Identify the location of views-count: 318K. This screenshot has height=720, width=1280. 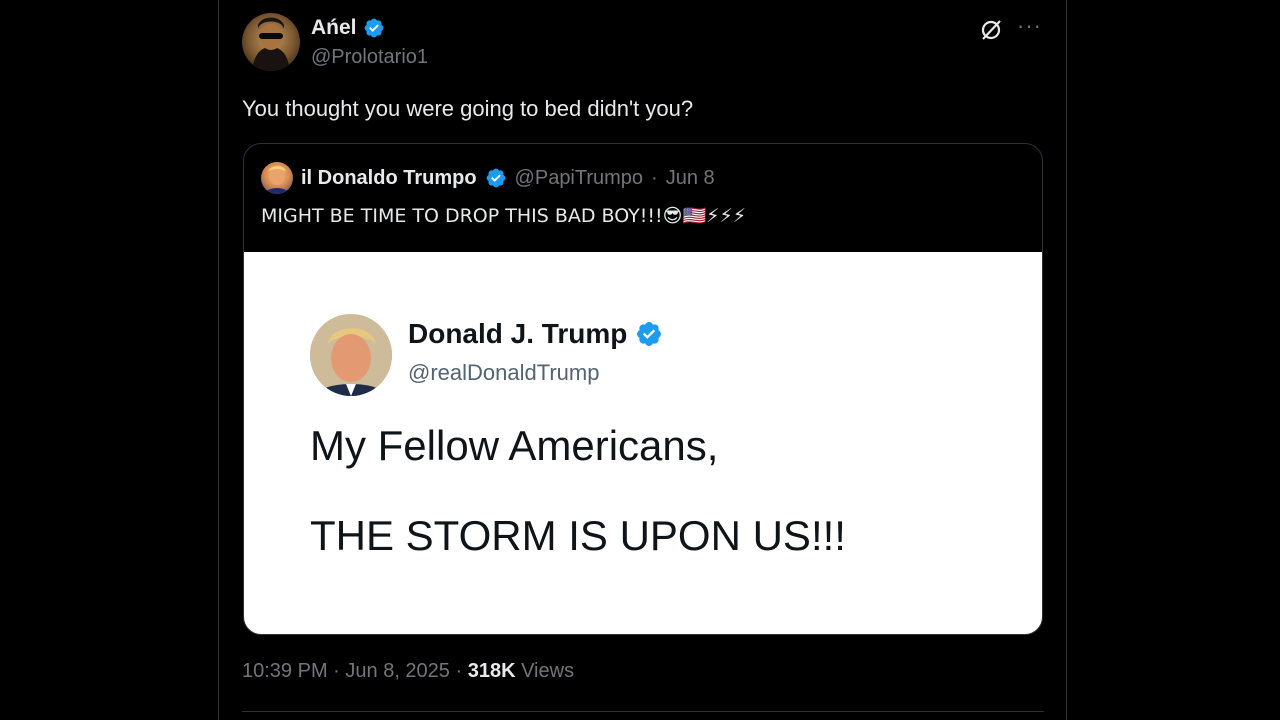
(492, 671).